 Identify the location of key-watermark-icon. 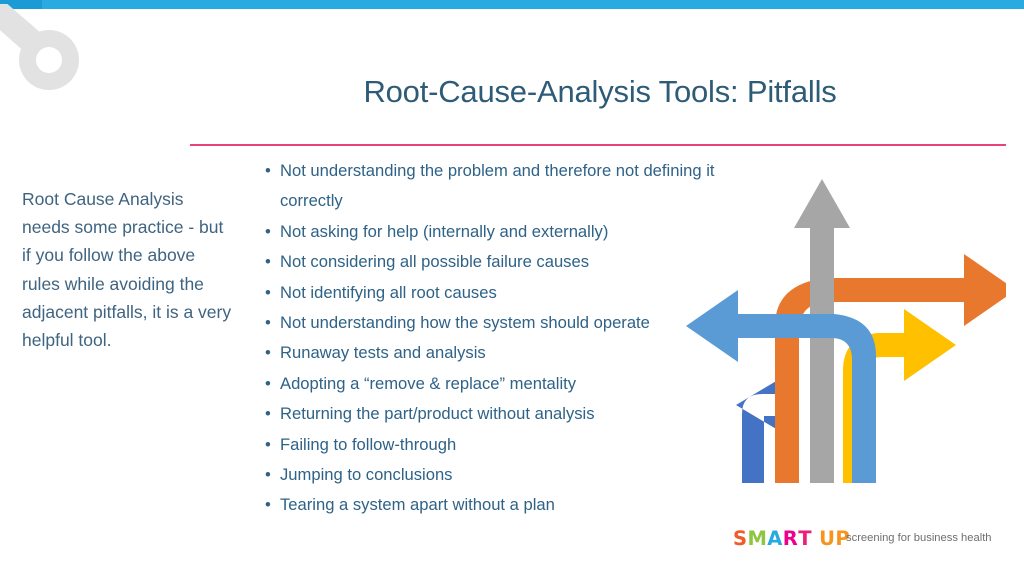
(39, 47).